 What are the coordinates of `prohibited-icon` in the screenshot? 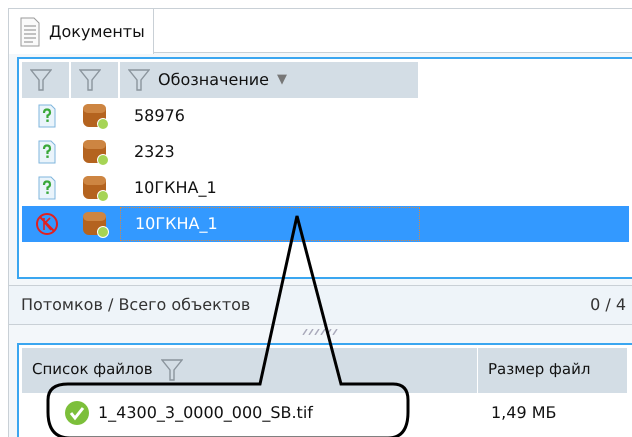 It's located at (46, 224).